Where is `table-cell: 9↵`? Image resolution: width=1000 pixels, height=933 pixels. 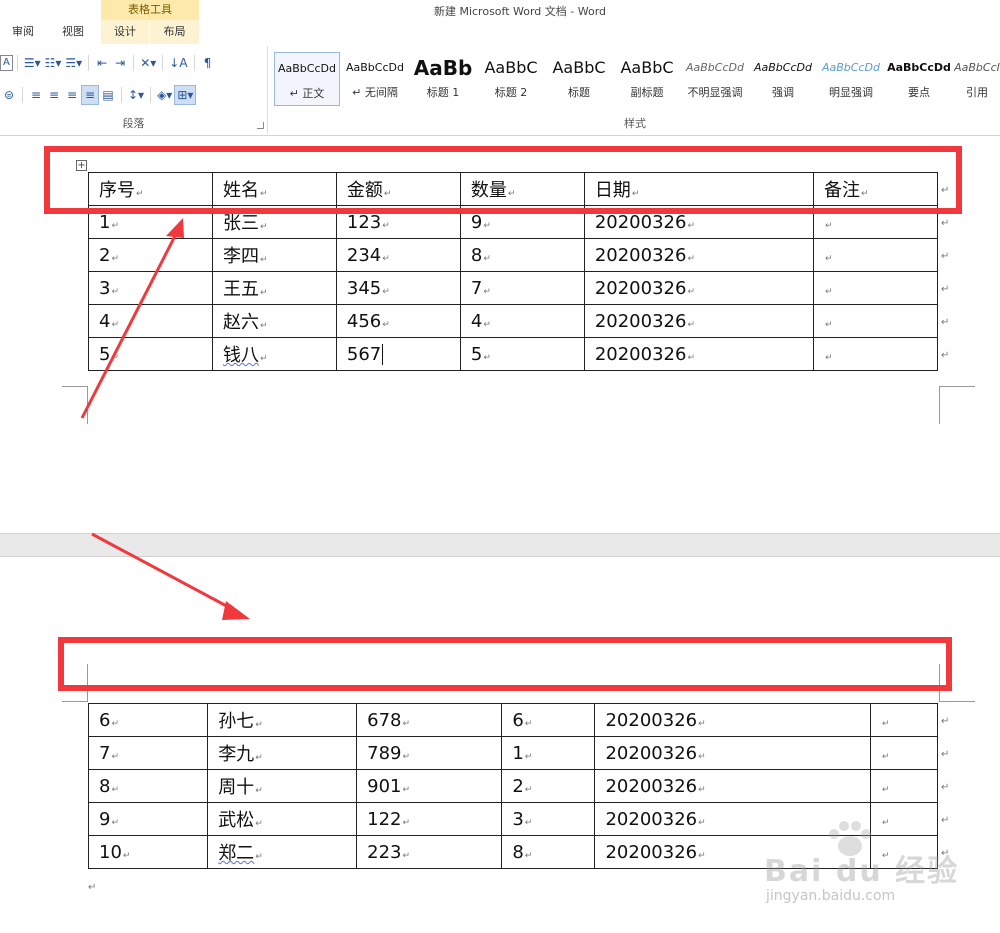
table-cell: 9↵ is located at coordinates (148, 819).